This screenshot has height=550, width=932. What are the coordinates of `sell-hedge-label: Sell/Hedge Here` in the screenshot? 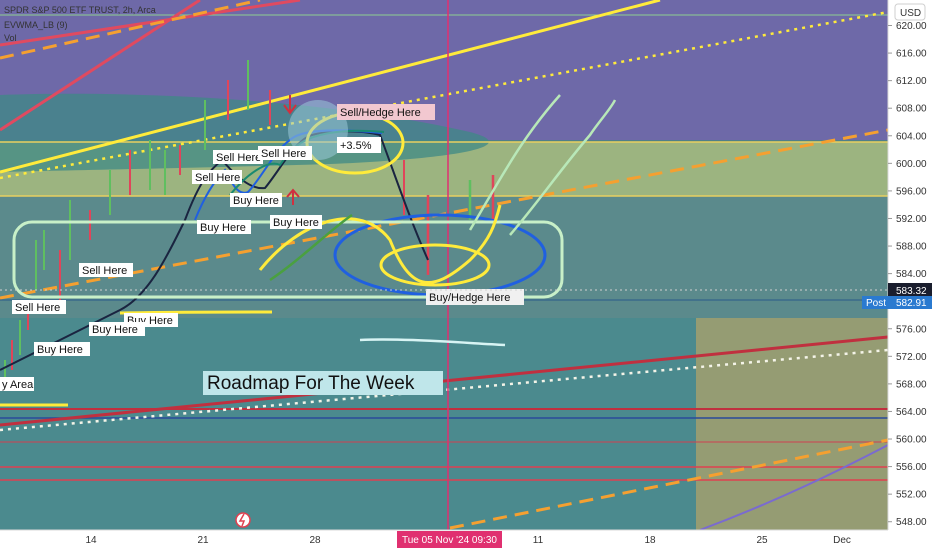 It's located at (386, 112).